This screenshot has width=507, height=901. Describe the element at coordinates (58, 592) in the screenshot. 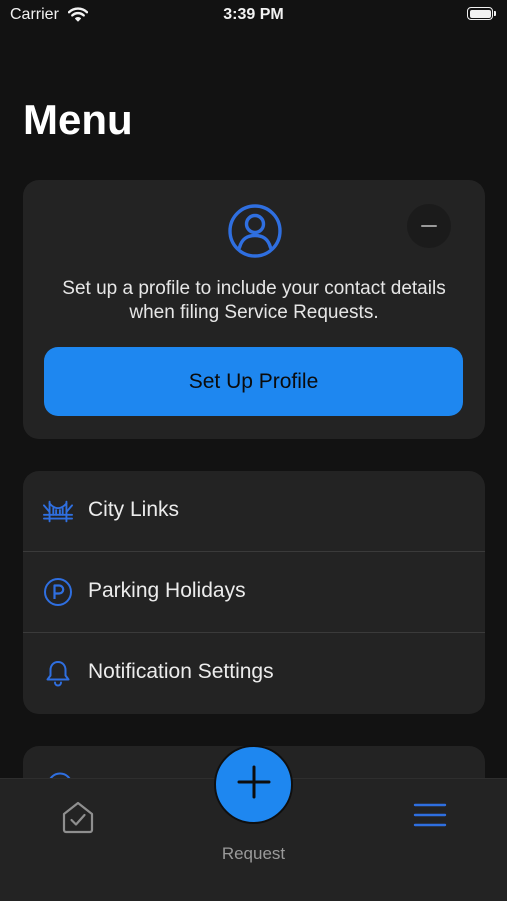

I see `parking-icon` at that location.